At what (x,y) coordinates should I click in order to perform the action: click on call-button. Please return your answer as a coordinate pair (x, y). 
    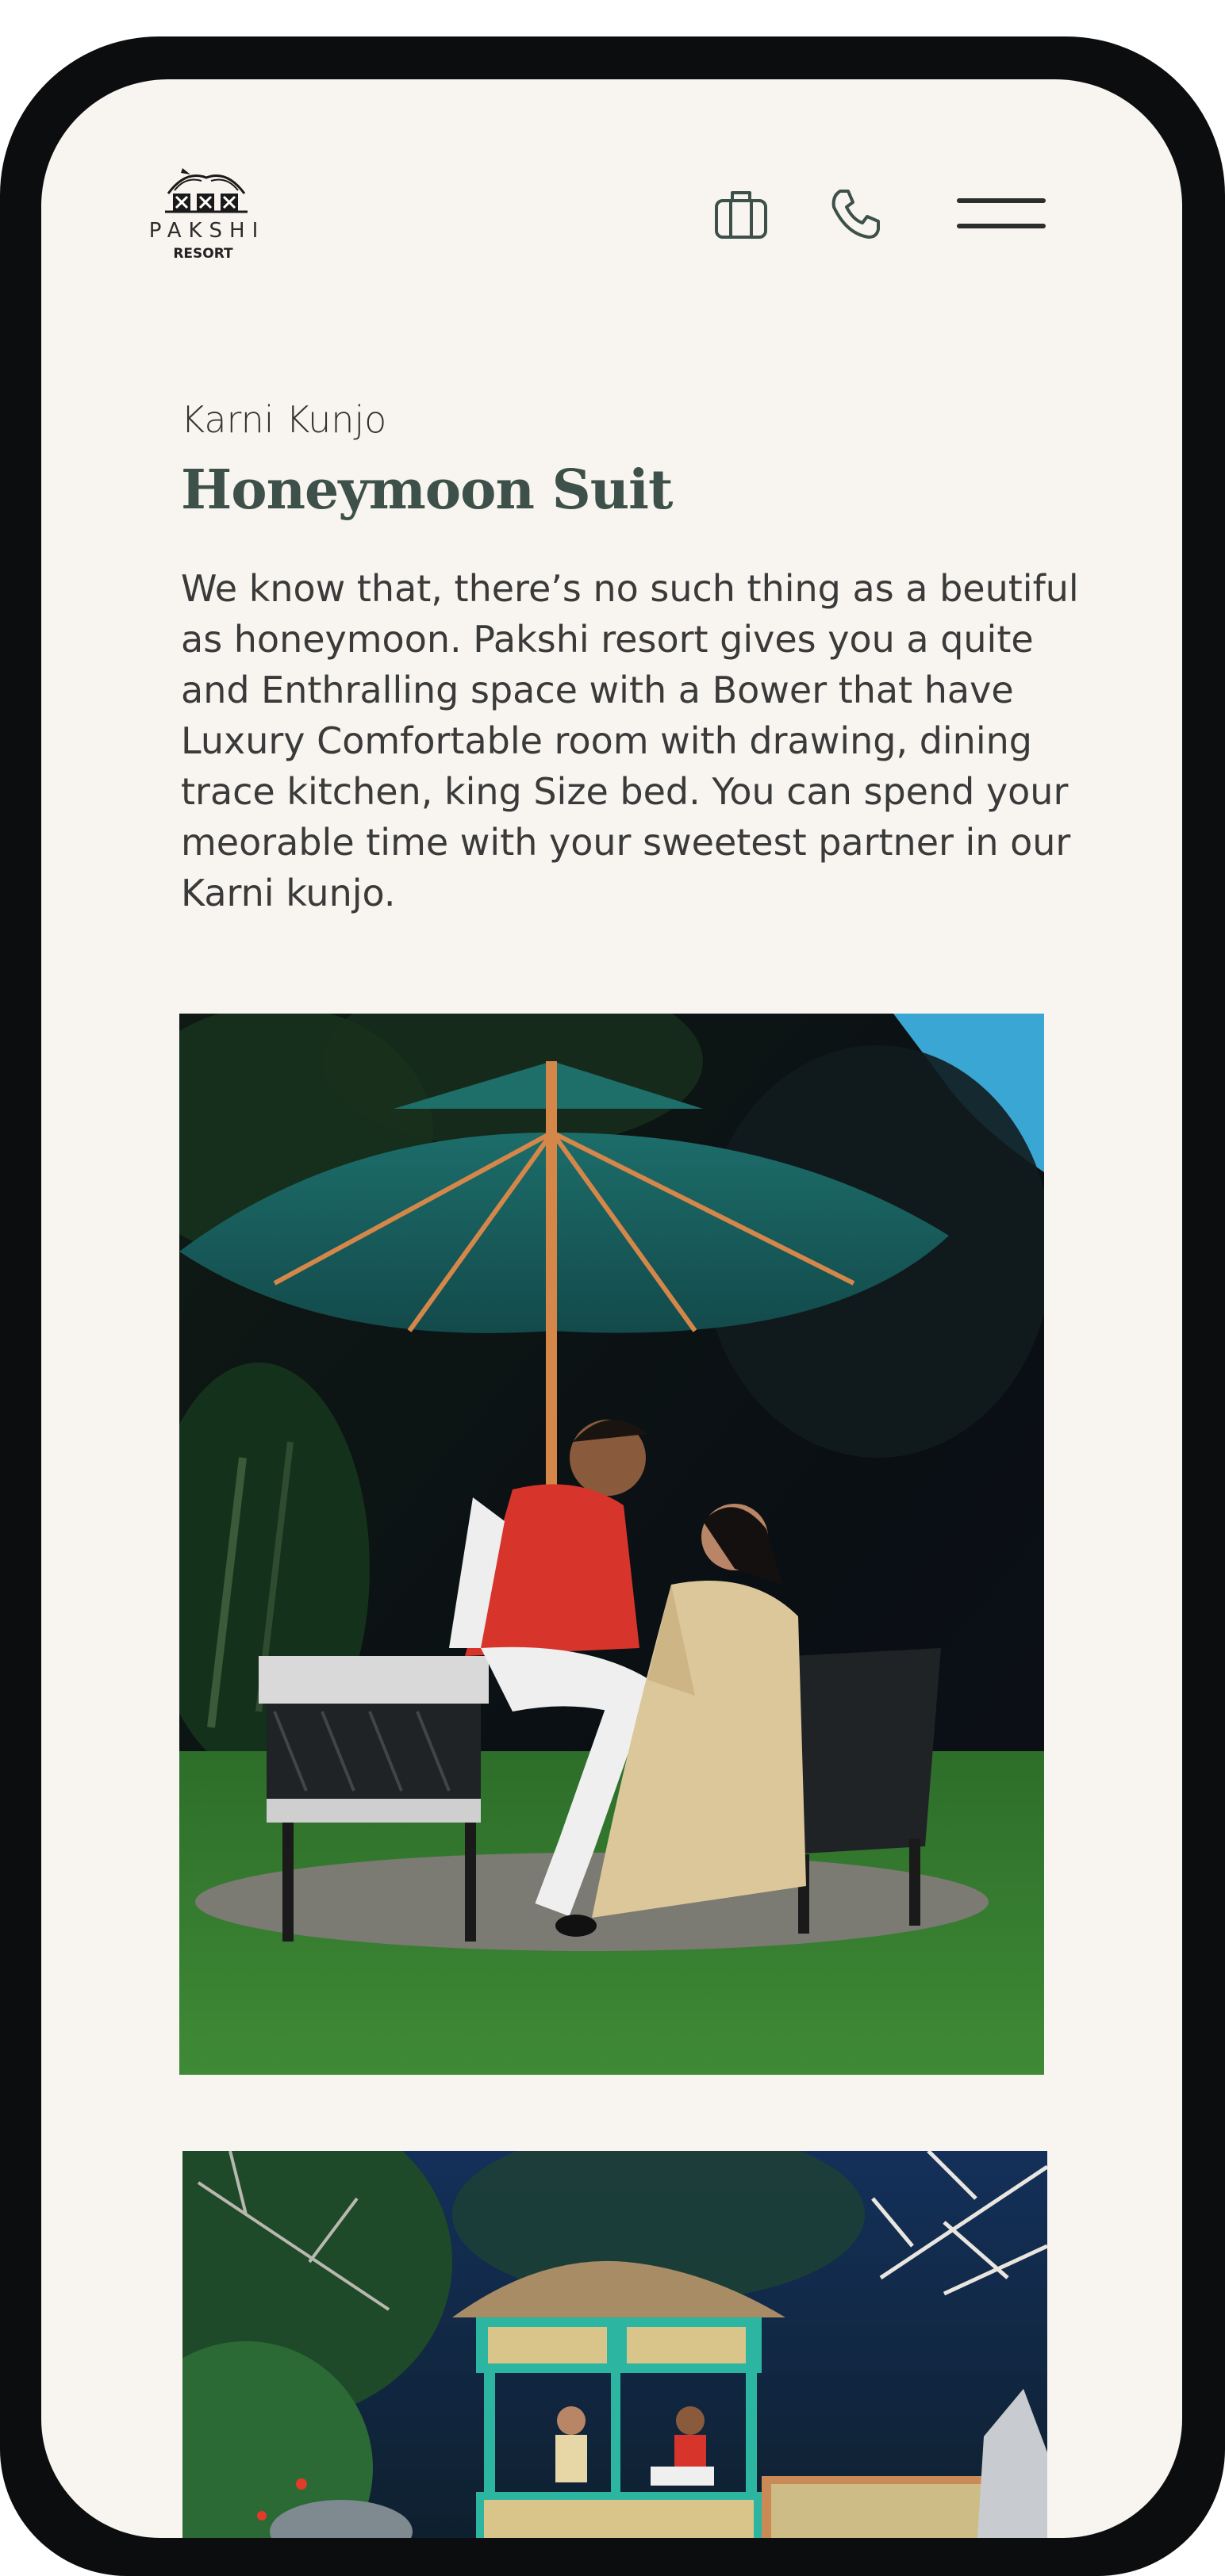
    Looking at the image, I should click on (855, 214).